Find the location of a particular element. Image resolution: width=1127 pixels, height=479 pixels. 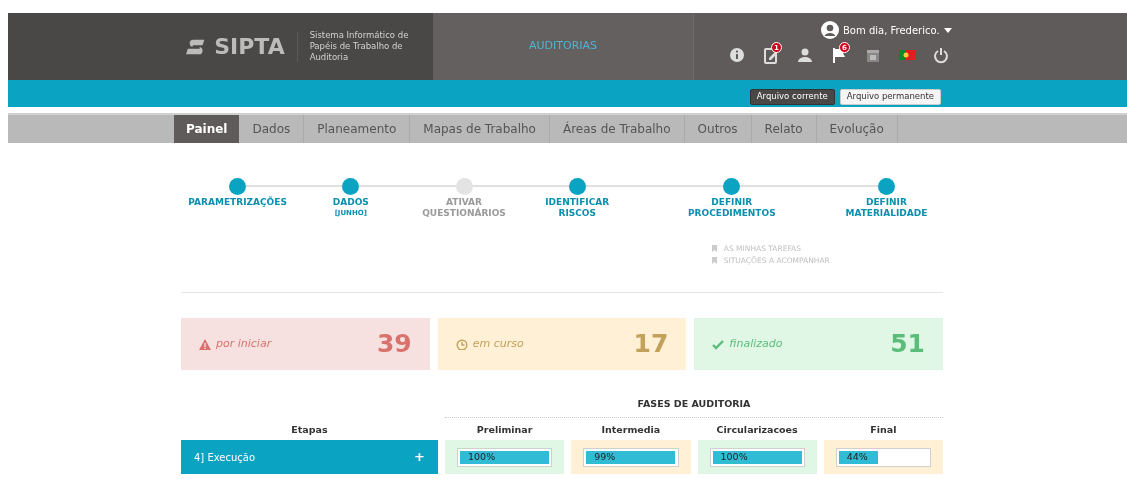

info-icon is located at coordinates (737, 55).